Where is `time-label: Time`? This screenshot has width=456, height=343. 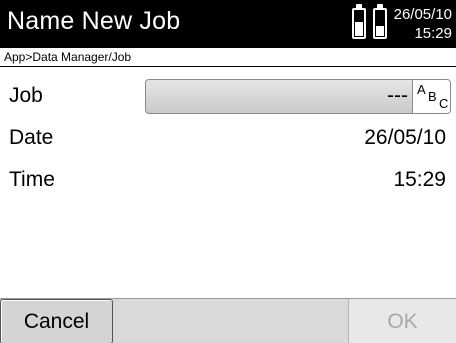
time-label: Time is located at coordinates (32, 179).